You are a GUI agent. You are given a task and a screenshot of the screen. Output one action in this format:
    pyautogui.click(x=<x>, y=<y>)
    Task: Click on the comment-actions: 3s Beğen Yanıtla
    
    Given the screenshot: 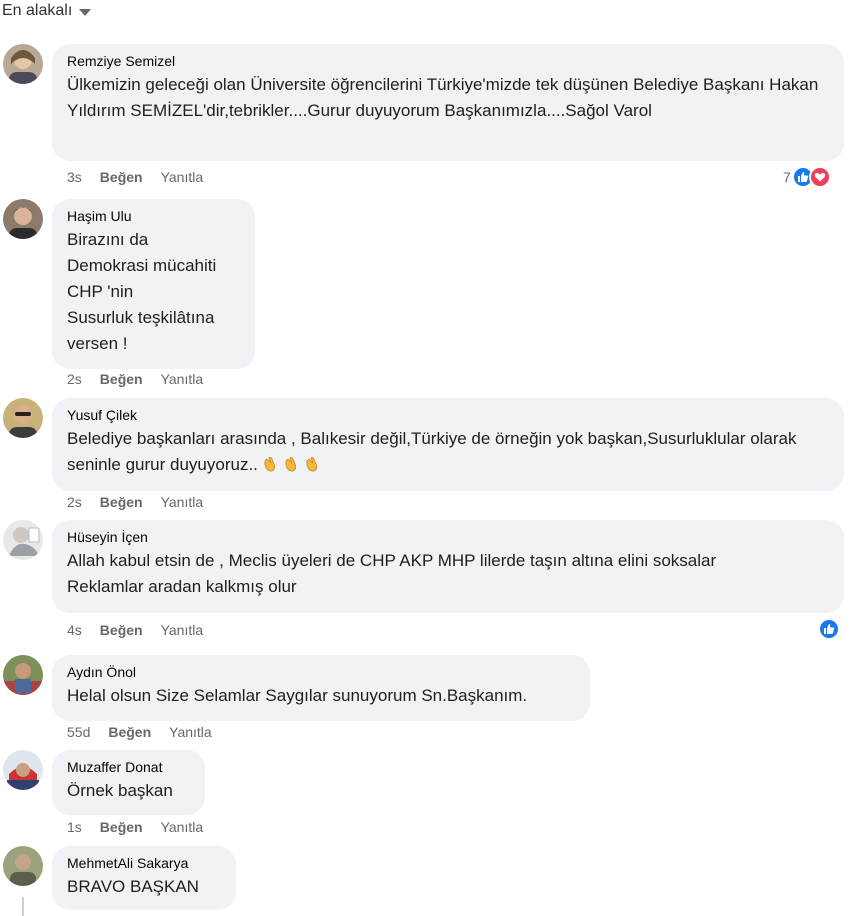 What is the action you would take?
    pyautogui.click(x=135, y=177)
    